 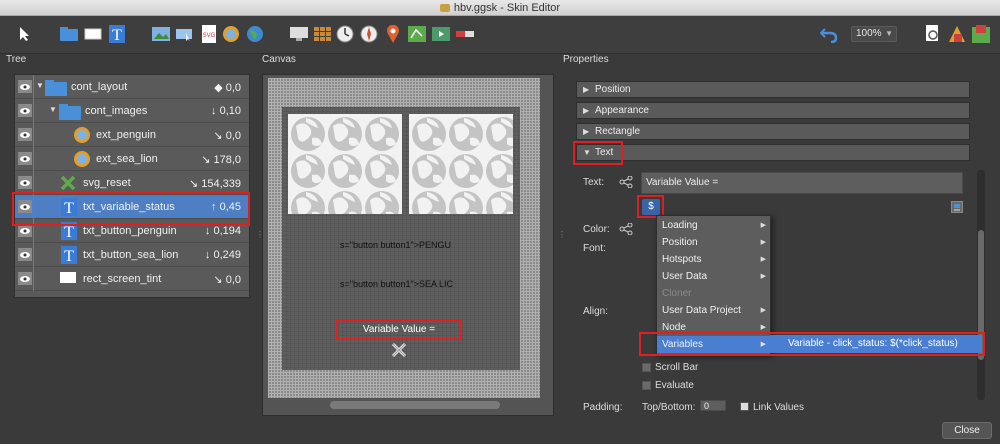 I want to click on thumbnail-tool-icon, so click(x=323, y=34).